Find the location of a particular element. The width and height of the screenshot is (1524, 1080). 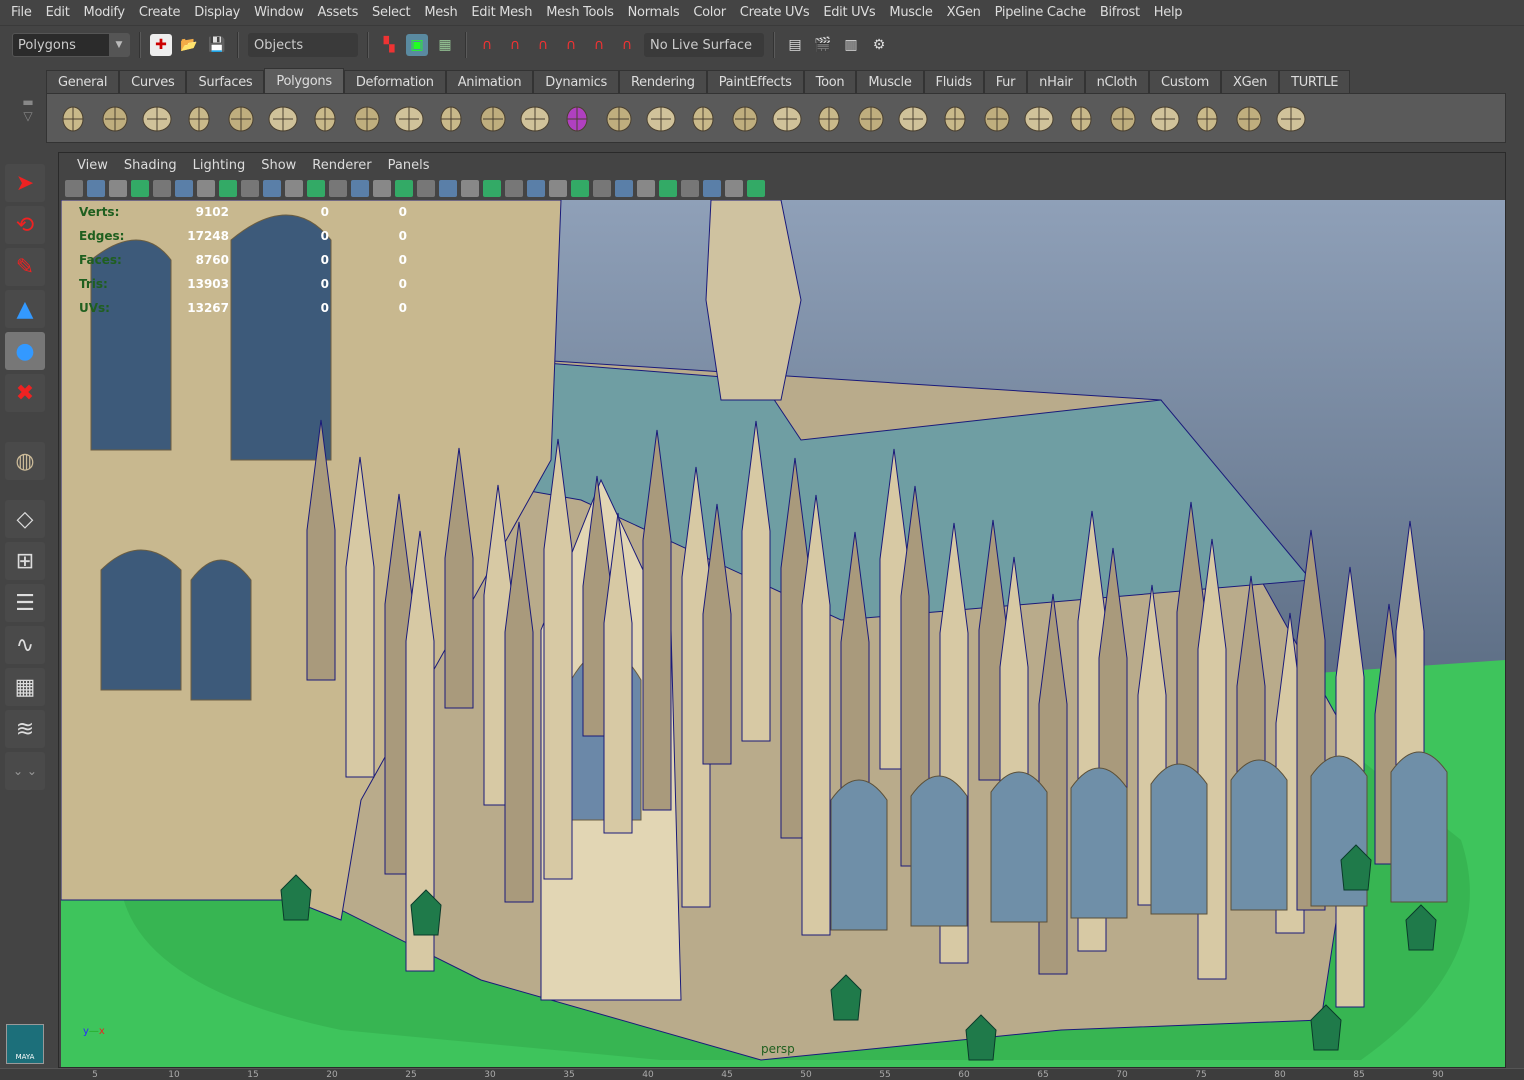

tab-deformation: Deformation is located at coordinates (394, 81).